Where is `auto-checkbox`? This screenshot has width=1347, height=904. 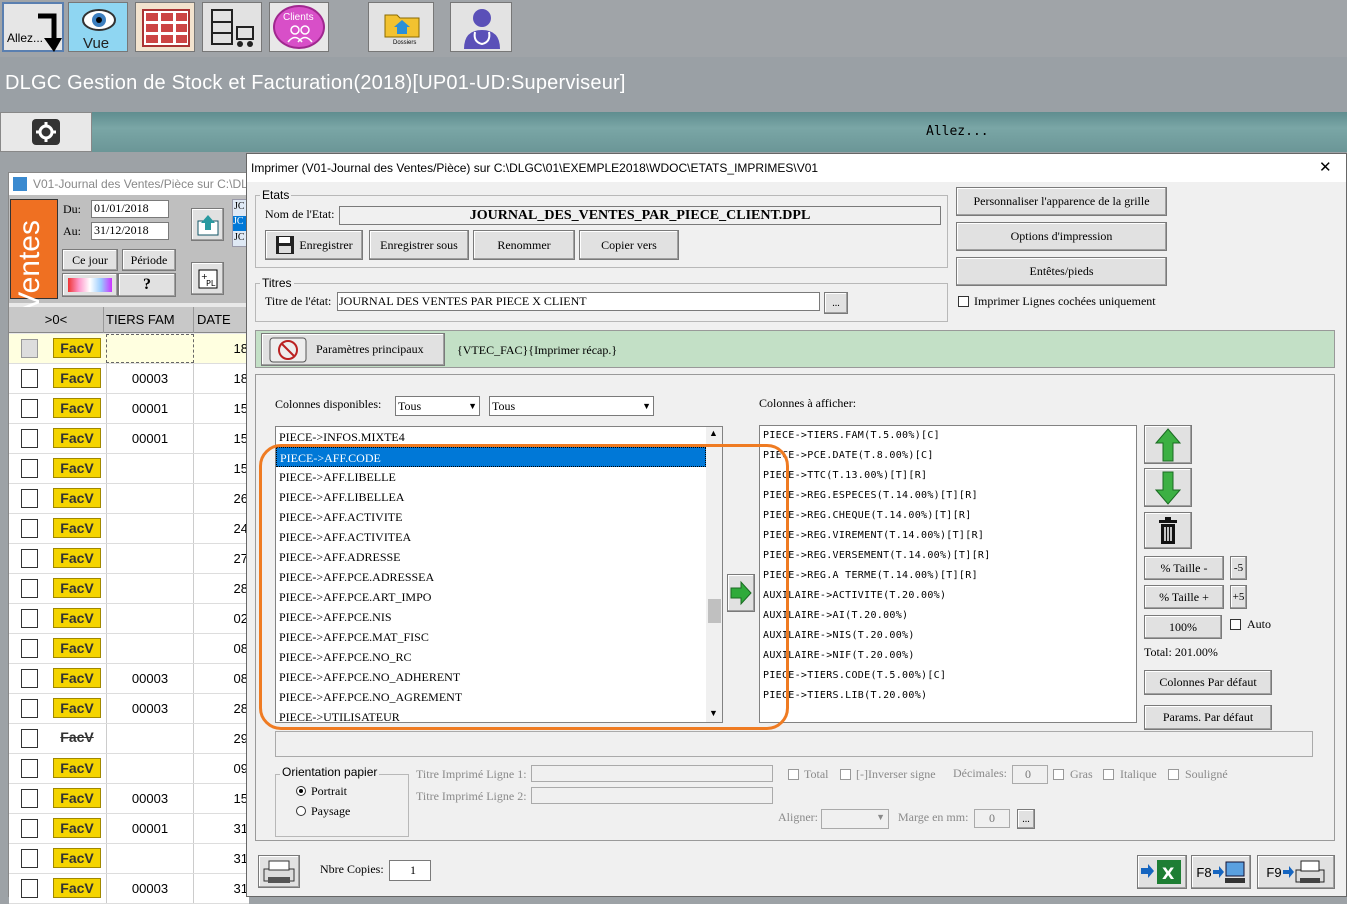
auto-checkbox is located at coordinates (1235, 624).